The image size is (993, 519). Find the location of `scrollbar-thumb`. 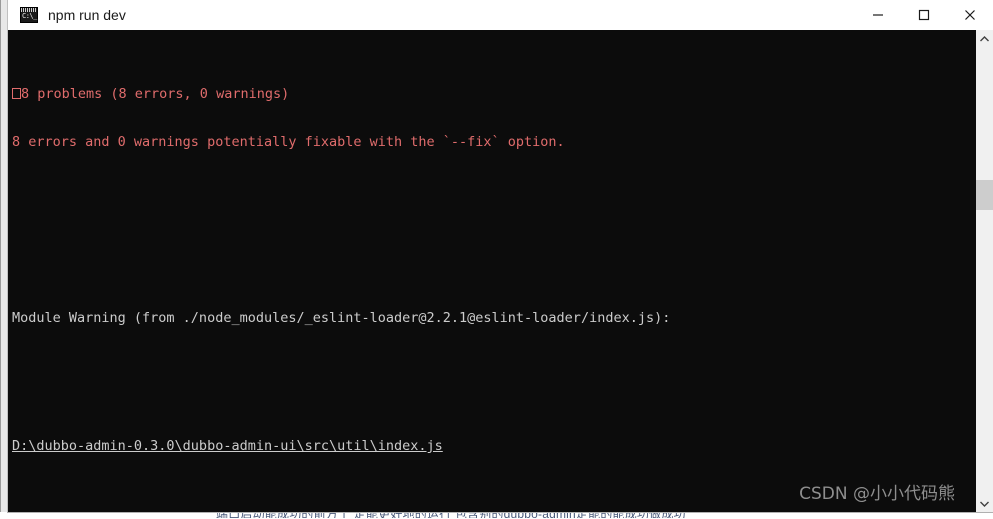

scrollbar-thumb is located at coordinates (984, 195).